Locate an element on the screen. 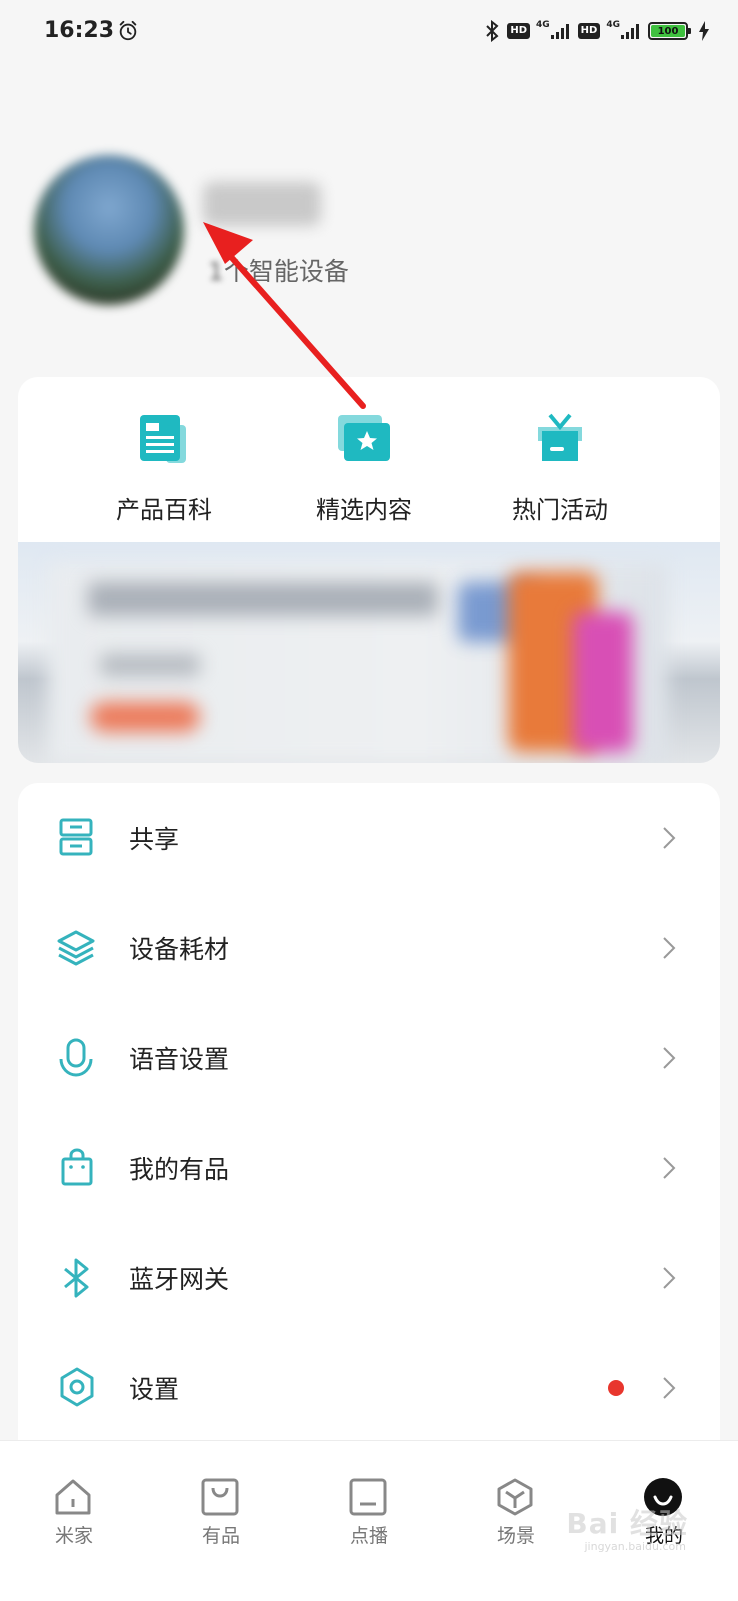 Image resolution: width=738 pixels, height=1601 pixels. banner-blurred-title is located at coordinates (263, 599).